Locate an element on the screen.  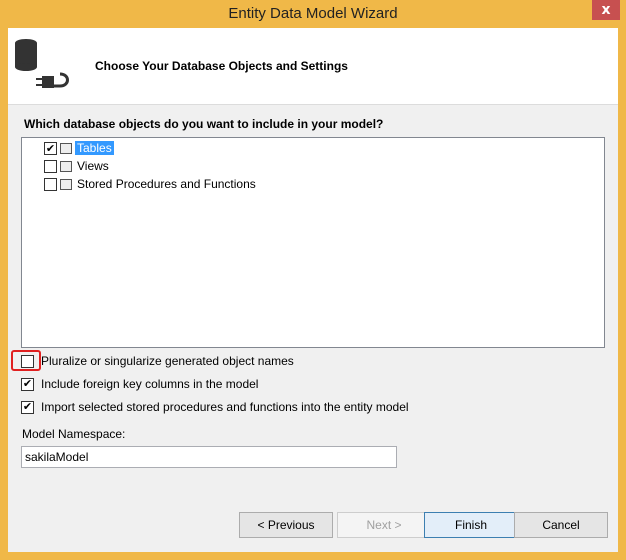
pluralize-checkbox is located at coordinates (27, 361).